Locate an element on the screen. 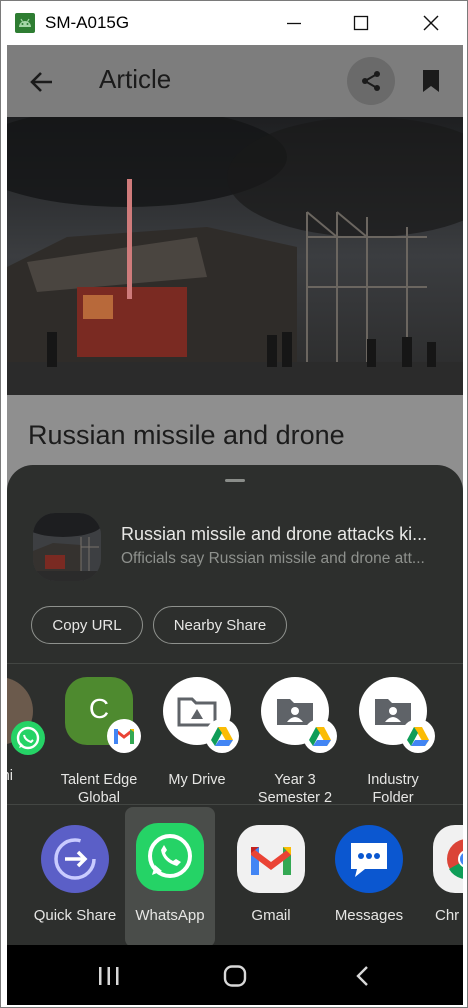  app-label: Quick Share is located at coordinates (75, 915).